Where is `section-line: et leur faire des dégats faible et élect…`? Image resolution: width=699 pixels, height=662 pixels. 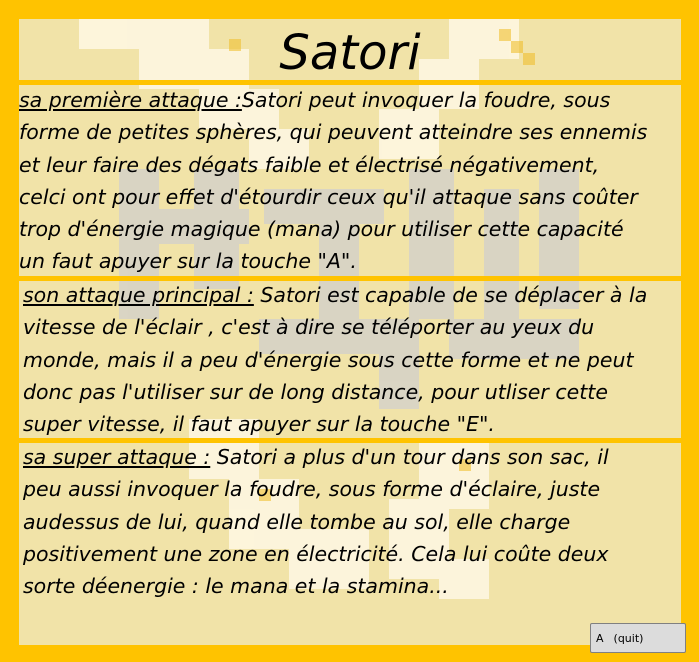 section-line: et leur faire des dégats faible et élect… is located at coordinates (309, 164).